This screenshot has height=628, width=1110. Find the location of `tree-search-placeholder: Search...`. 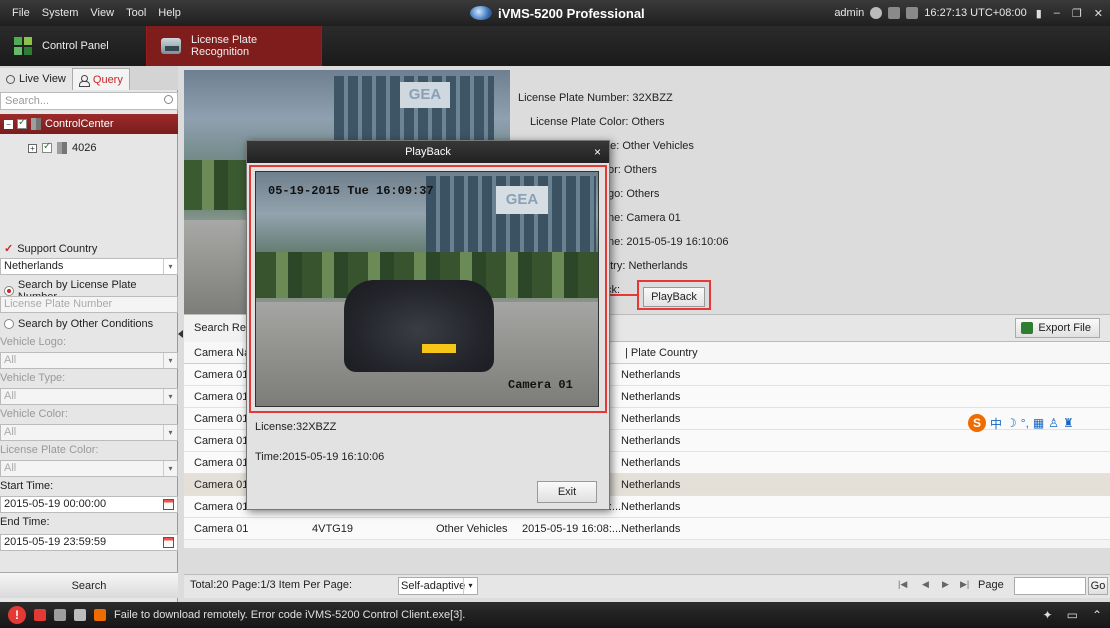

tree-search-placeholder: Search... is located at coordinates (27, 101).